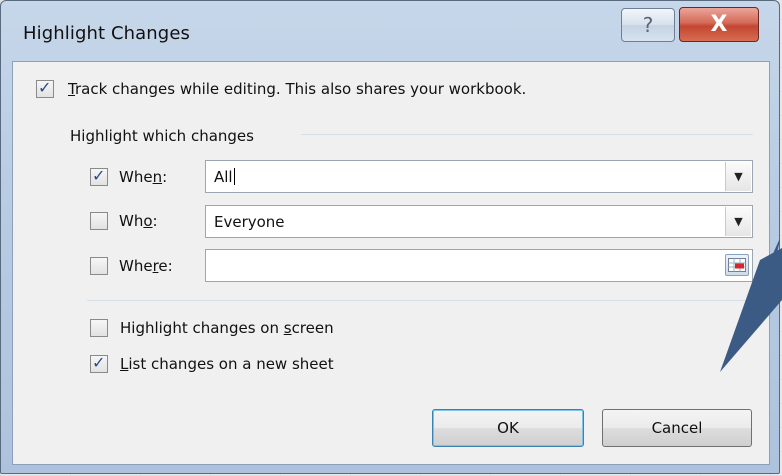 Image resolution: width=782 pixels, height=476 pixels. What do you see at coordinates (99, 266) in the screenshot?
I see `where-checkbox` at bounding box center [99, 266].